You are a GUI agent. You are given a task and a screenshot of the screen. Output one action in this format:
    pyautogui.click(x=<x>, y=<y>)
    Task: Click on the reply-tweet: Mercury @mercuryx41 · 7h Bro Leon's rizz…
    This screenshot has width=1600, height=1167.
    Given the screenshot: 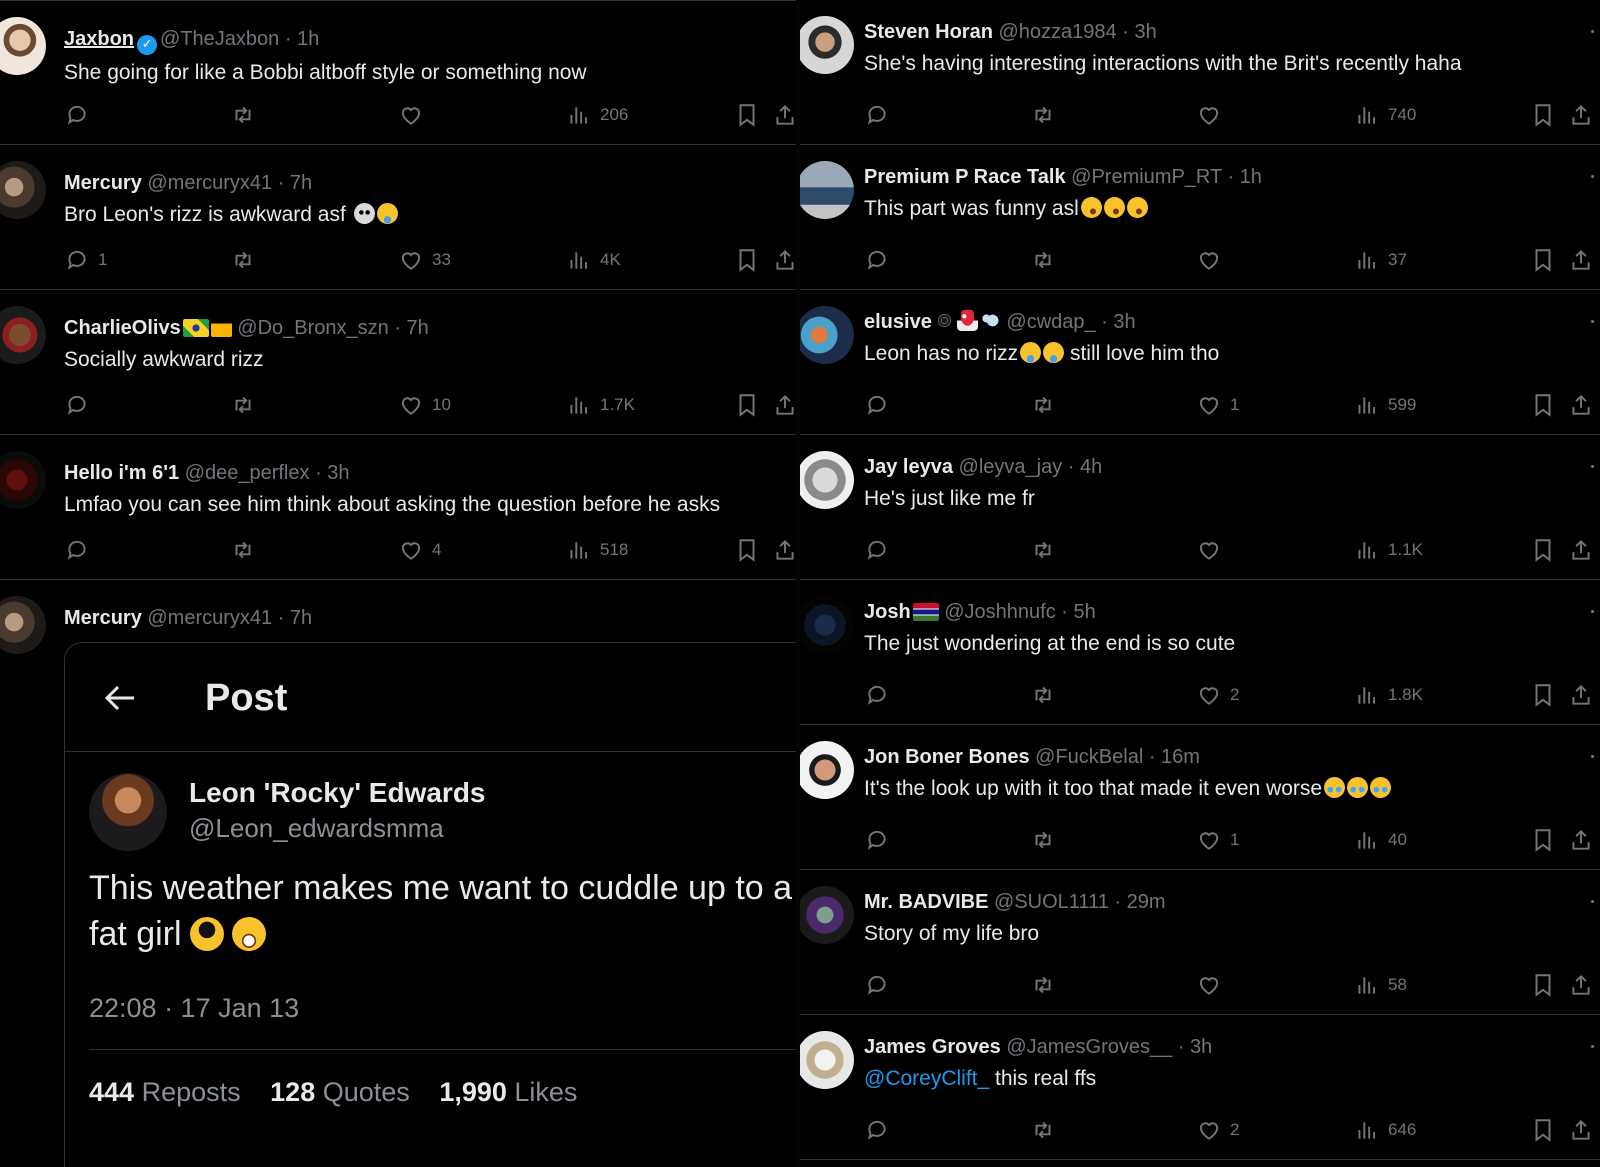 What is the action you would take?
    pyautogui.click(x=398, y=217)
    